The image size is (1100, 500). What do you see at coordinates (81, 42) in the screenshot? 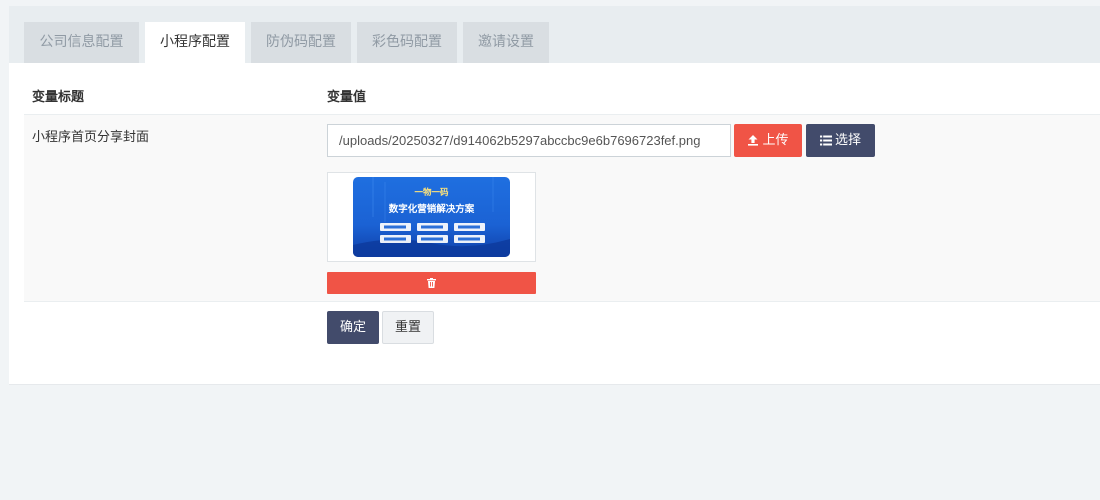
I see `tab-company-info: 公司信息配置` at bounding box center [81, 42].